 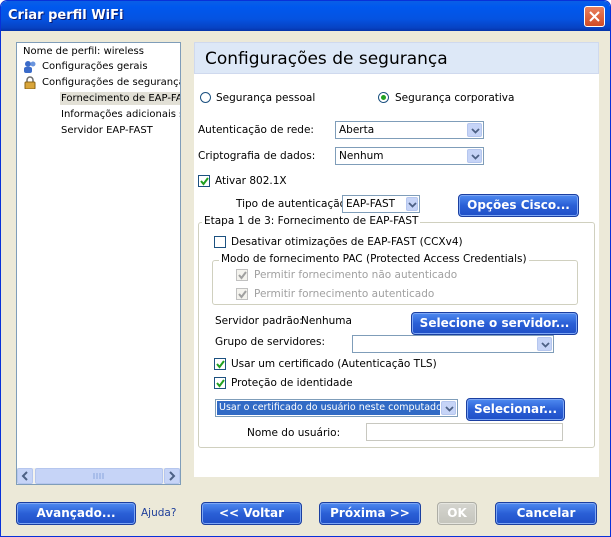 I want to click on users-icon, so click(x=30, y=66).